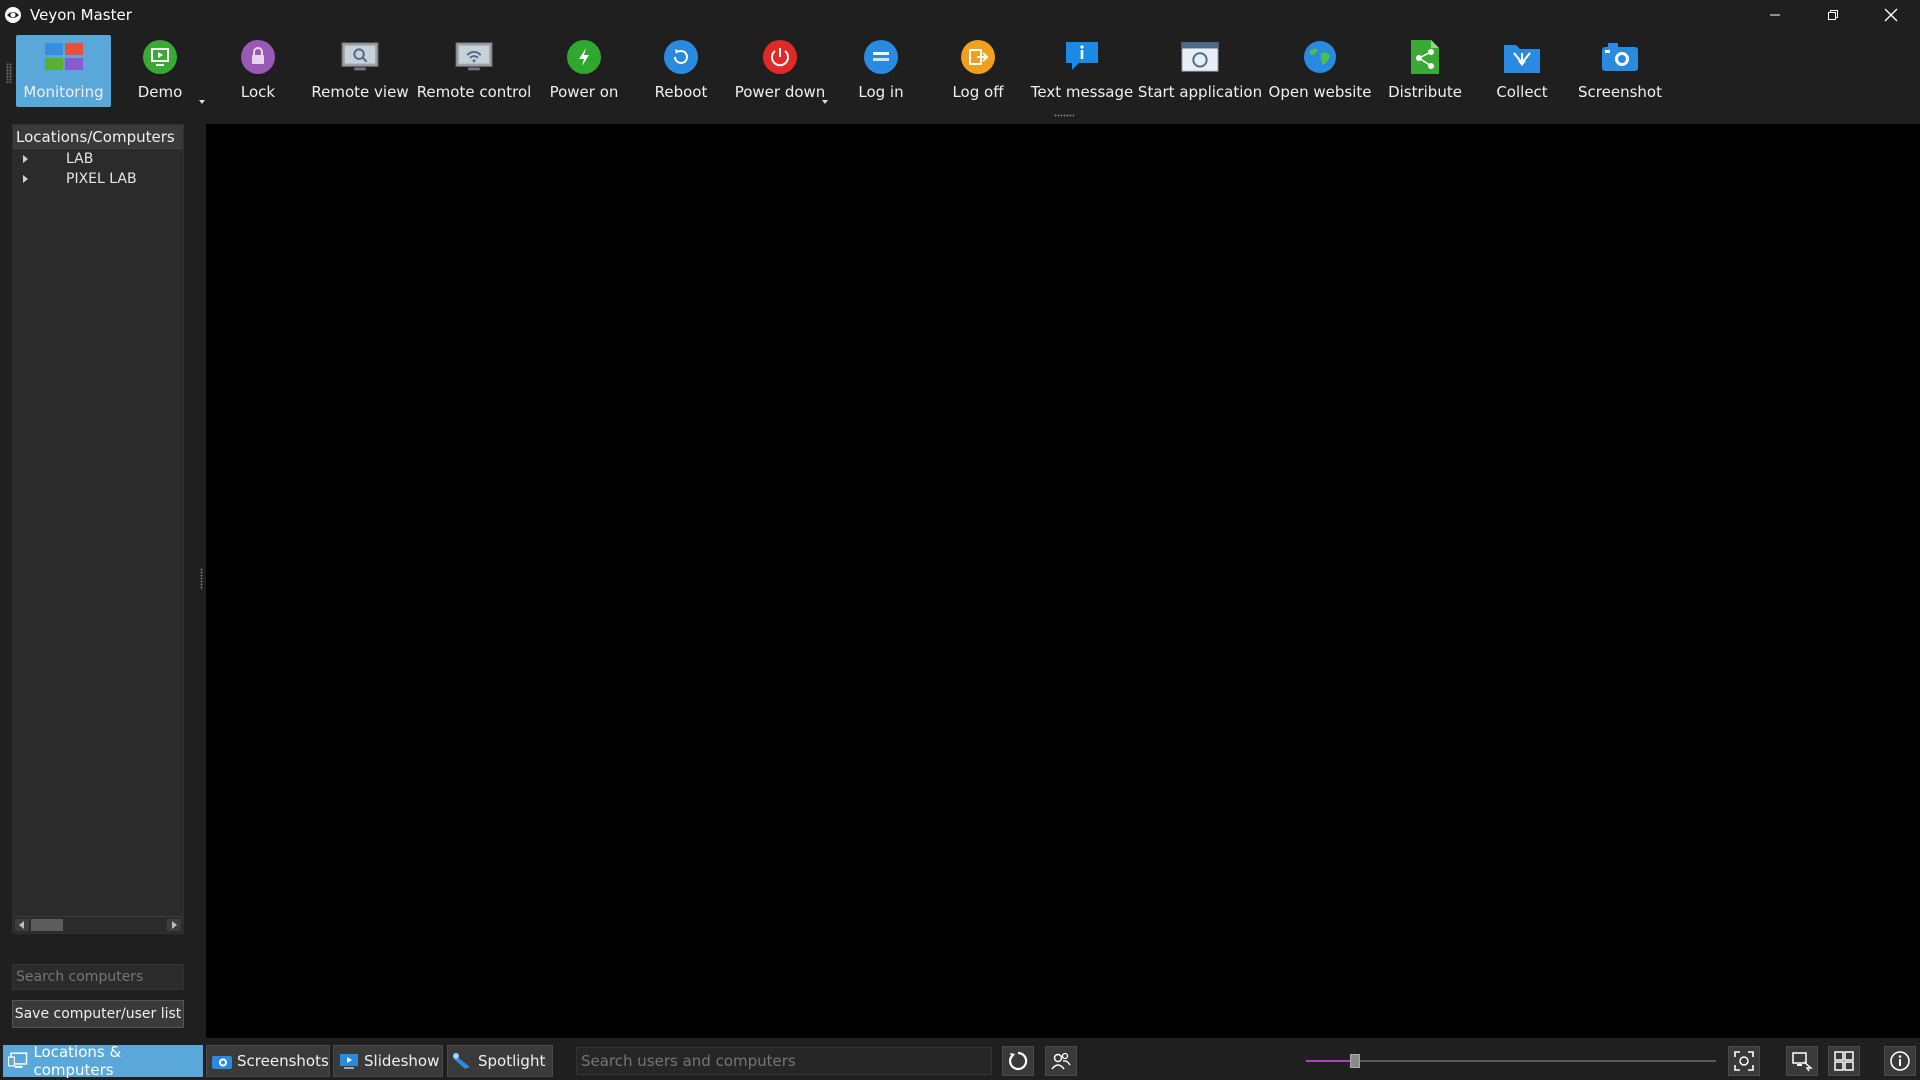 This screenshot has height=1080, width=1920. I want to click on tab-screenshots: Screenshots, so click(268, 1061).